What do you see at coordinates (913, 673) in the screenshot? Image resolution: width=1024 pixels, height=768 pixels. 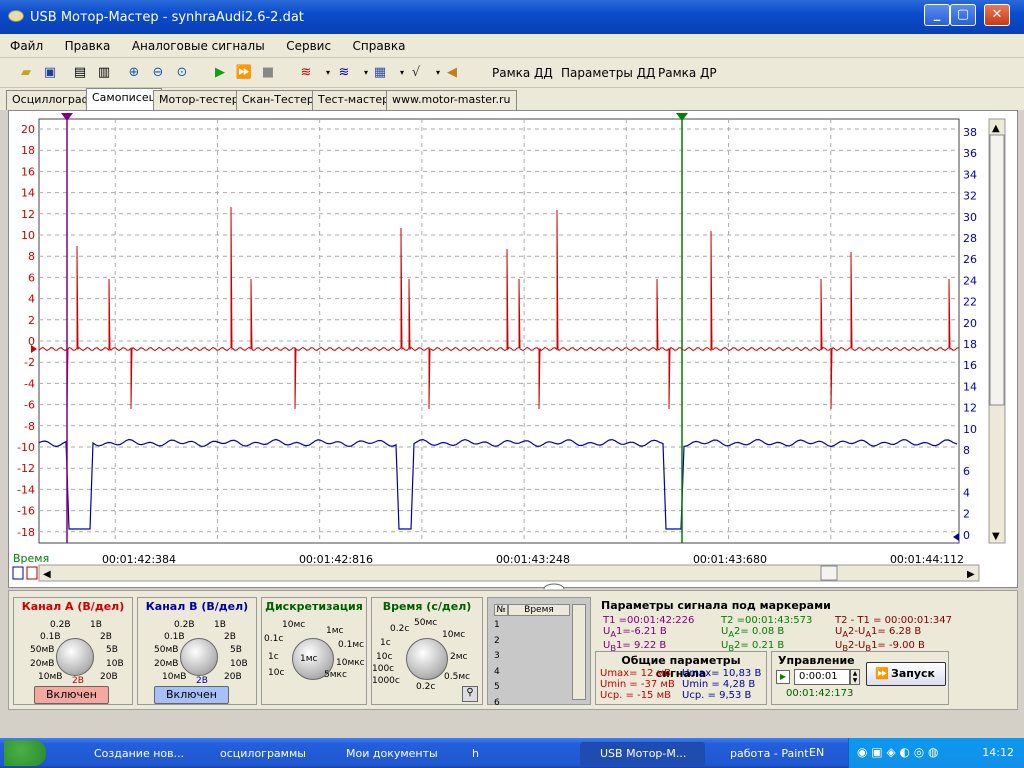 I see `run-label: Запуск` at bounding box center [913, 673].